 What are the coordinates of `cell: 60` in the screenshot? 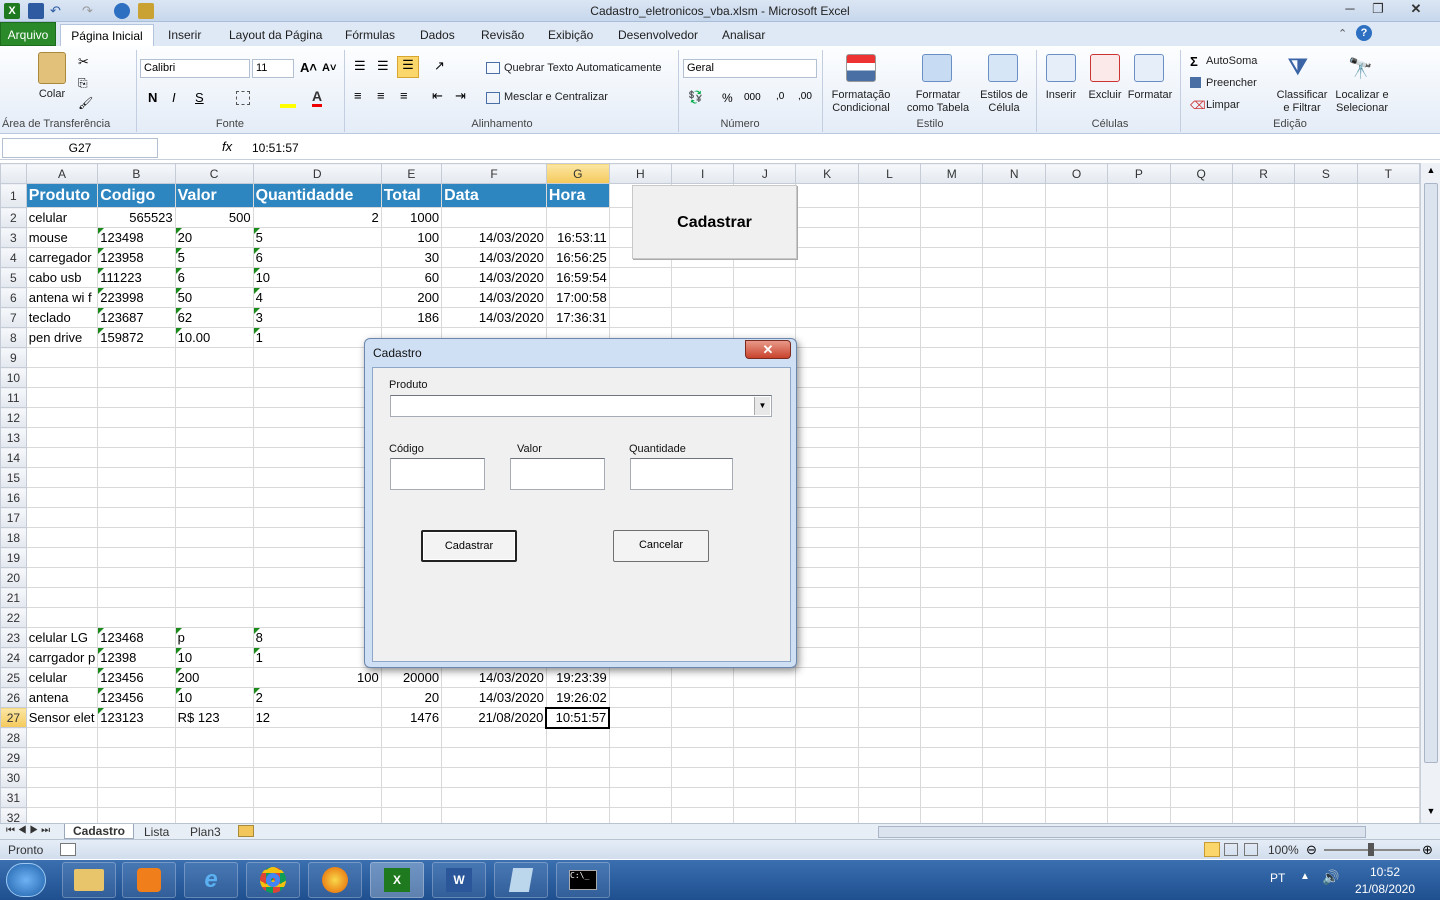 It's located at (411, 277).